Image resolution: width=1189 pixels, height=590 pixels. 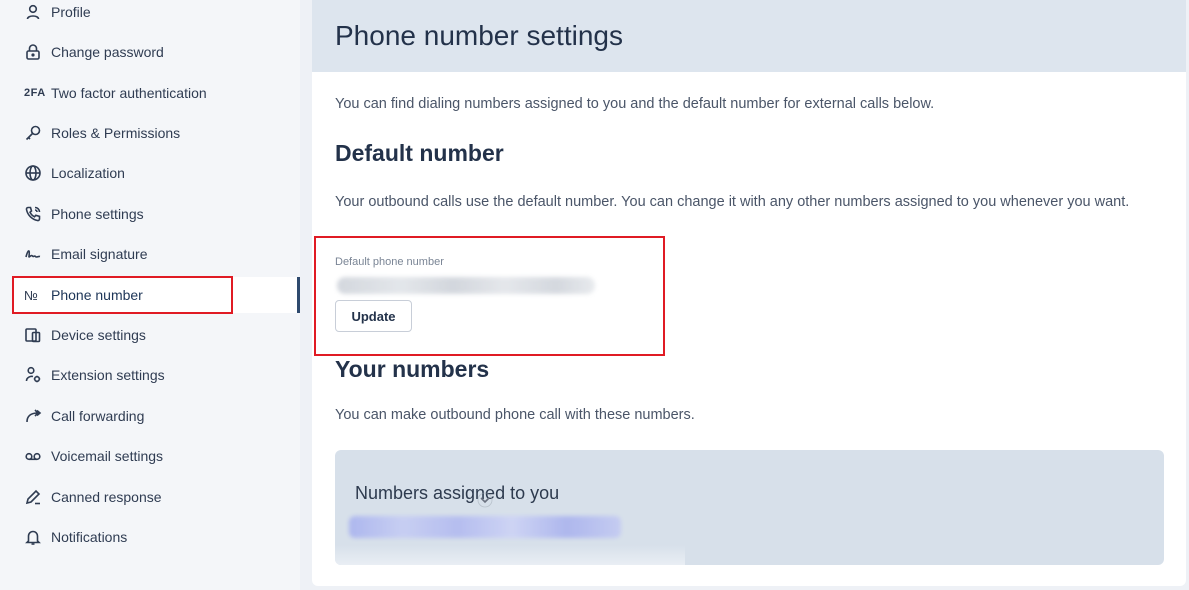 What do you see at coordinates (33, 254) in the screenshot?
I see `signature-icon` at bounding box center [33, 254].